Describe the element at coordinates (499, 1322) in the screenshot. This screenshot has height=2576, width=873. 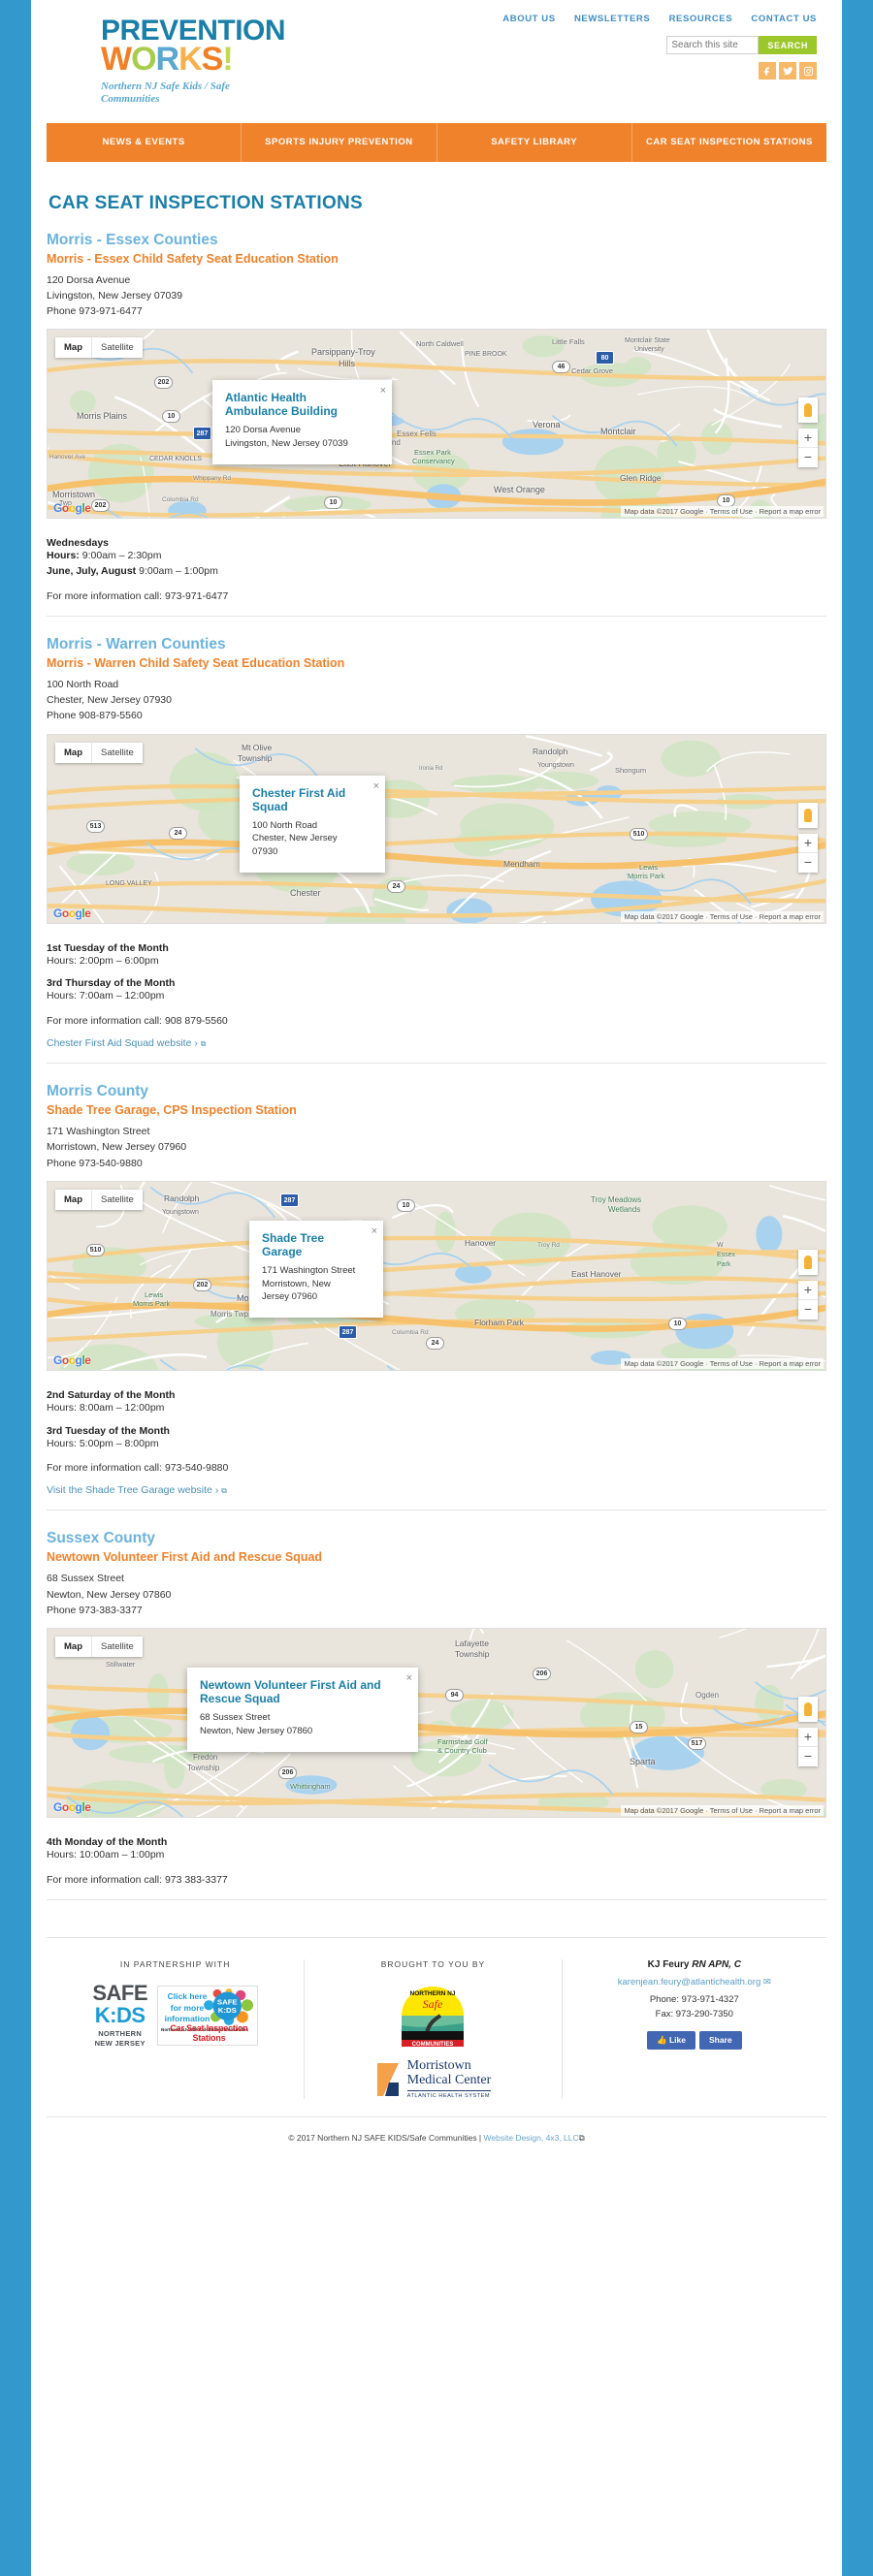
I see `map-label: Florham Park` at that location.